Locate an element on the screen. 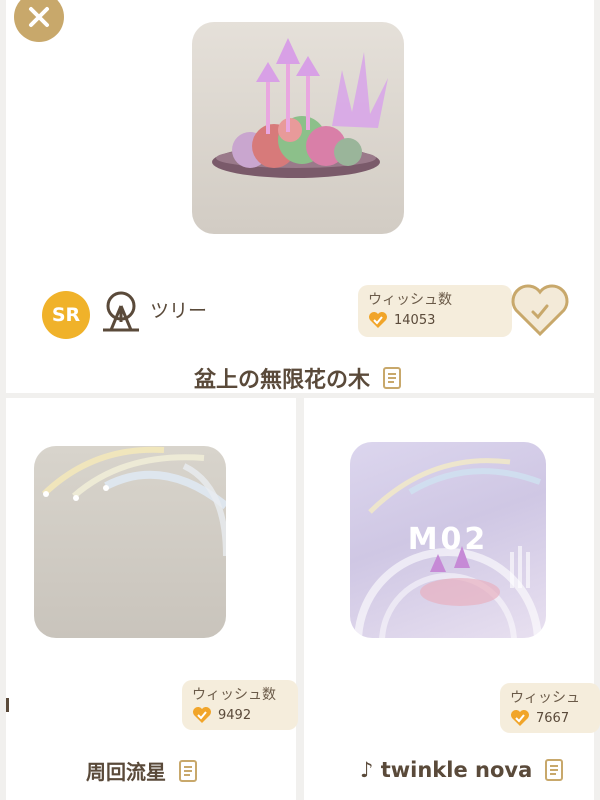 This screenshot has width=600, height=800. rarity-badge: SR is located at coordinates (66, 315).